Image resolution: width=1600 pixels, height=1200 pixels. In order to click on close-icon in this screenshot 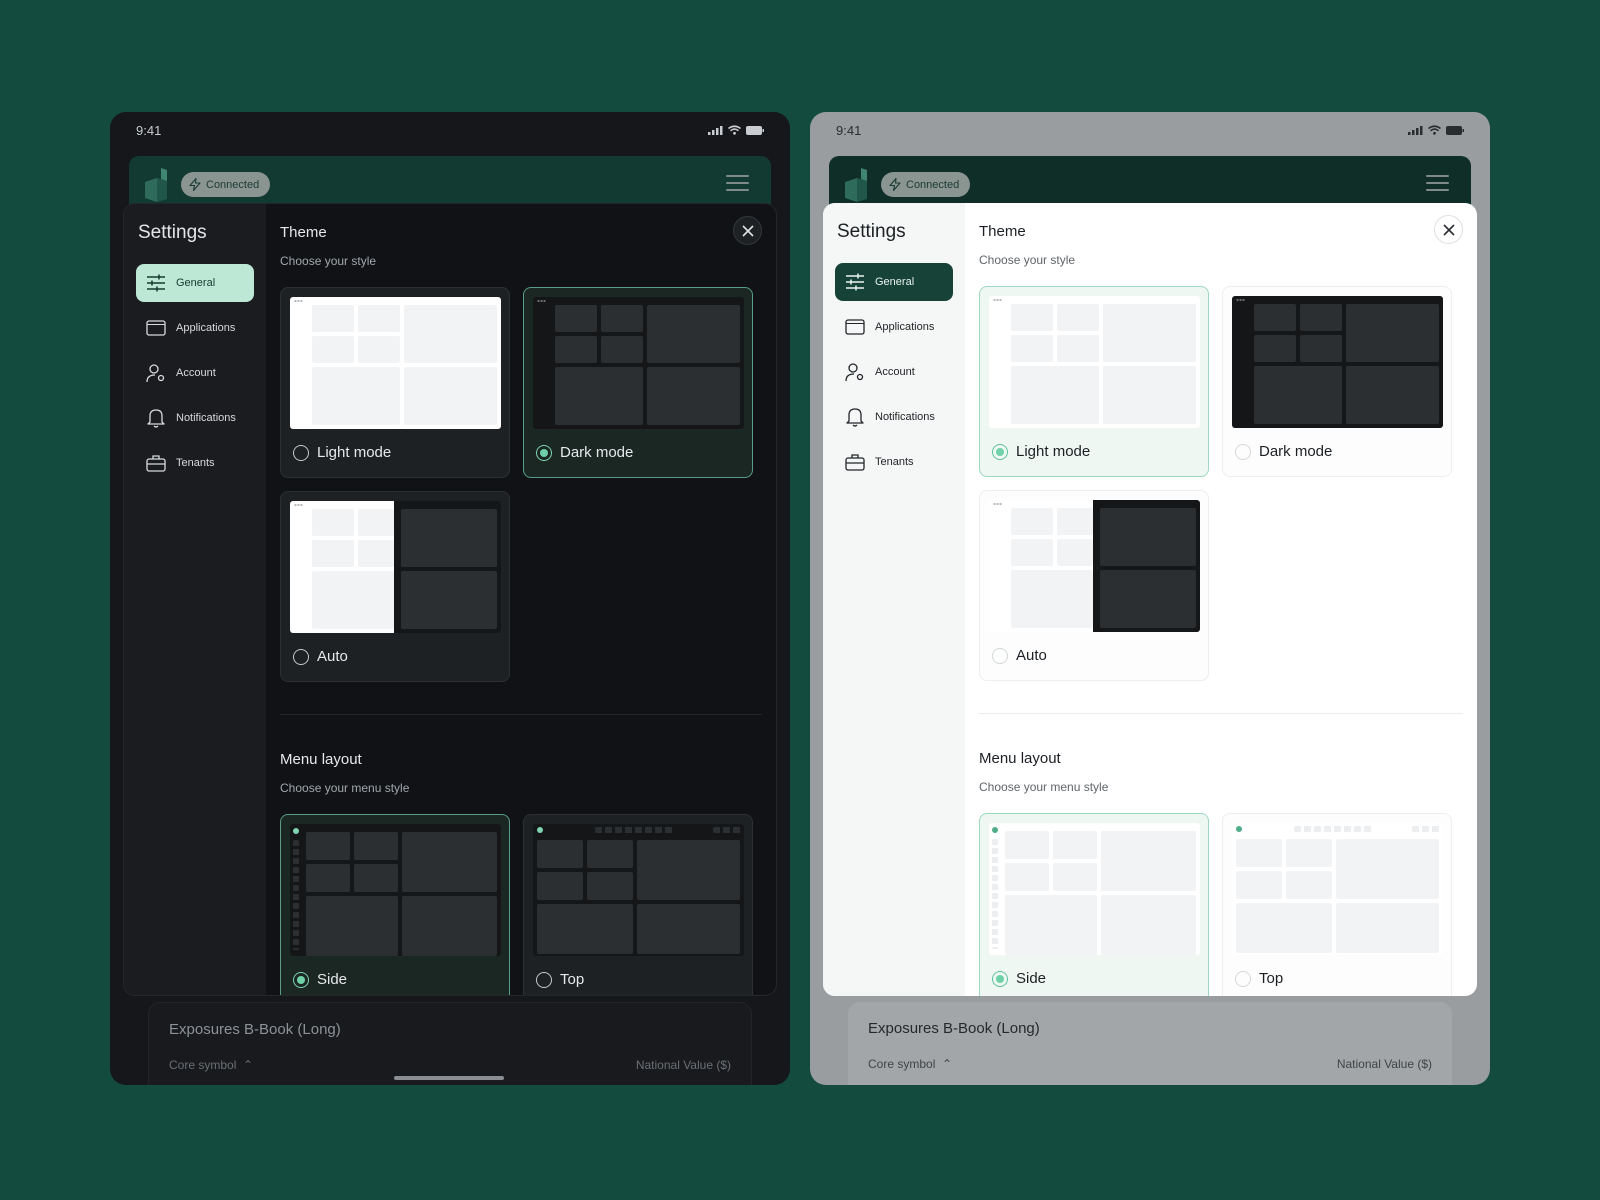, I will do `click(1448, 229)`.